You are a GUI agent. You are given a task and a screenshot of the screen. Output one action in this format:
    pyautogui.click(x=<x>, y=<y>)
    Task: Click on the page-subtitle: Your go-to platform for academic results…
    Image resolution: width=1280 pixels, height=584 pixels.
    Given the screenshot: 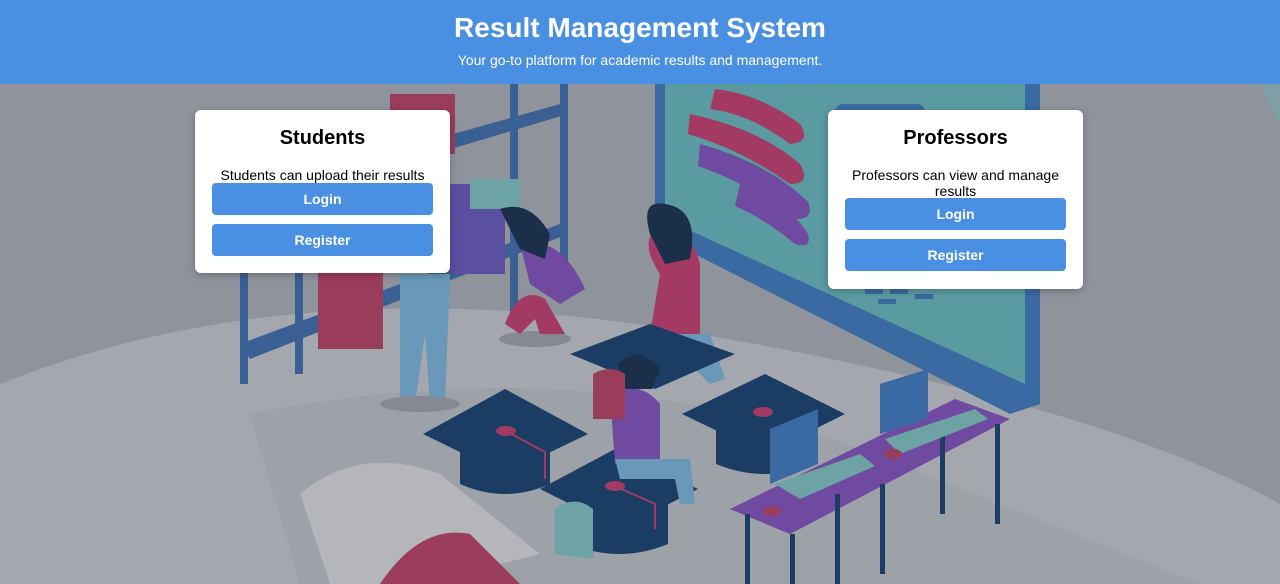 What is the action you would take?
    pyautogui.click(x=640, y=60)
    